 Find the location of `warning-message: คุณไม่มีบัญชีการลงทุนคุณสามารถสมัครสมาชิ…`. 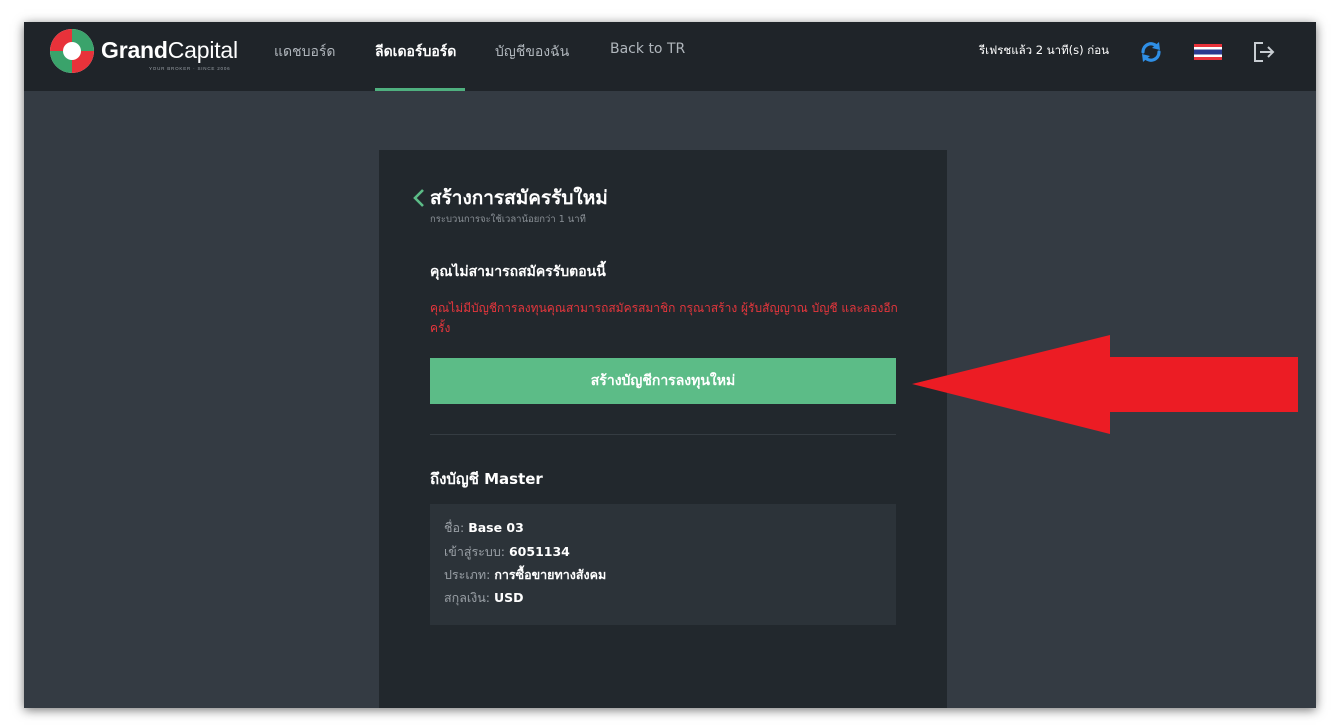

warning-message: คุณไม่มีบัญชีการลงทุนคุณสามารถสมัครสมาชิ… is located at coordinates (664, 318).